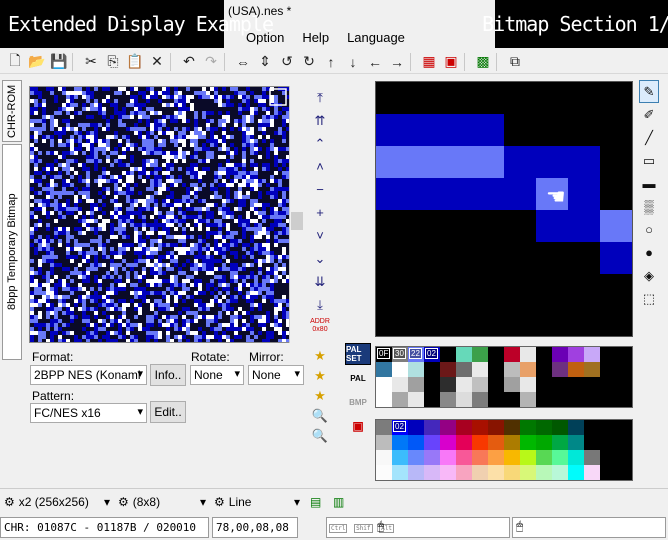  Describe the element at coordinates (320, 212) in the screenshot. I see `plus-icon: +` at that location.